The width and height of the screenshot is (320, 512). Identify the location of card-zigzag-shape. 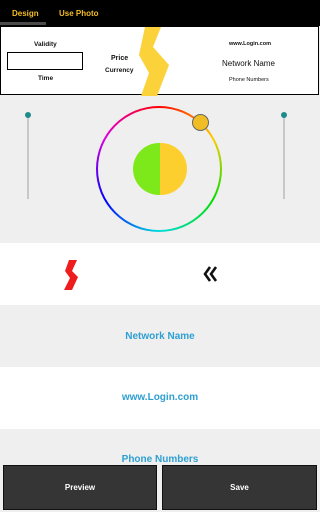
(154, 61).